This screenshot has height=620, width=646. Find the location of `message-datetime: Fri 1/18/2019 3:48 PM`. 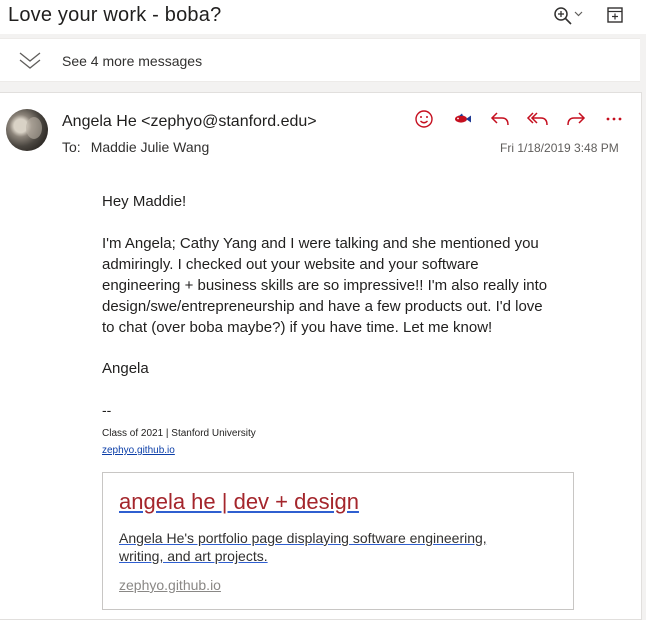

message-datetime: Fri 1/18/2019 3:48 PM is located at coordinates (559, 148).